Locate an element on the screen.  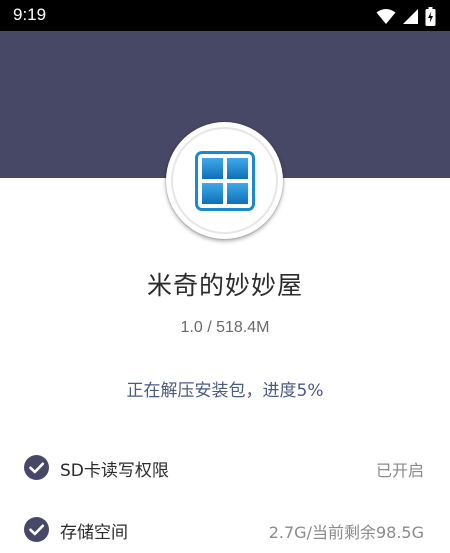
check-label: SD卡读写权限 is located at coordinates (114, 471).